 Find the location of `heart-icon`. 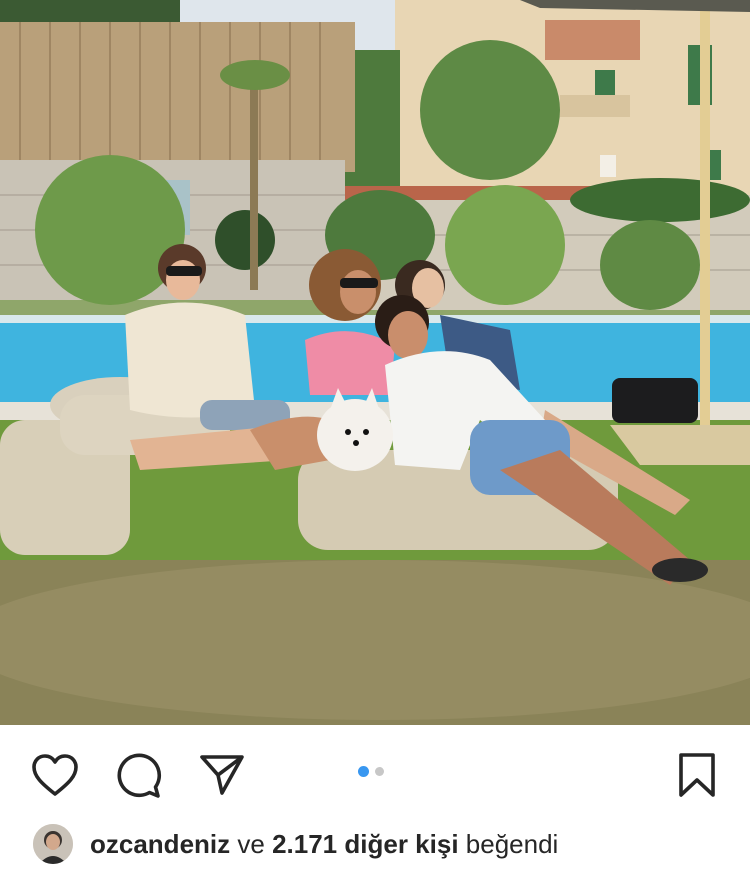

heart-icon is located at coordinates (55, 775).